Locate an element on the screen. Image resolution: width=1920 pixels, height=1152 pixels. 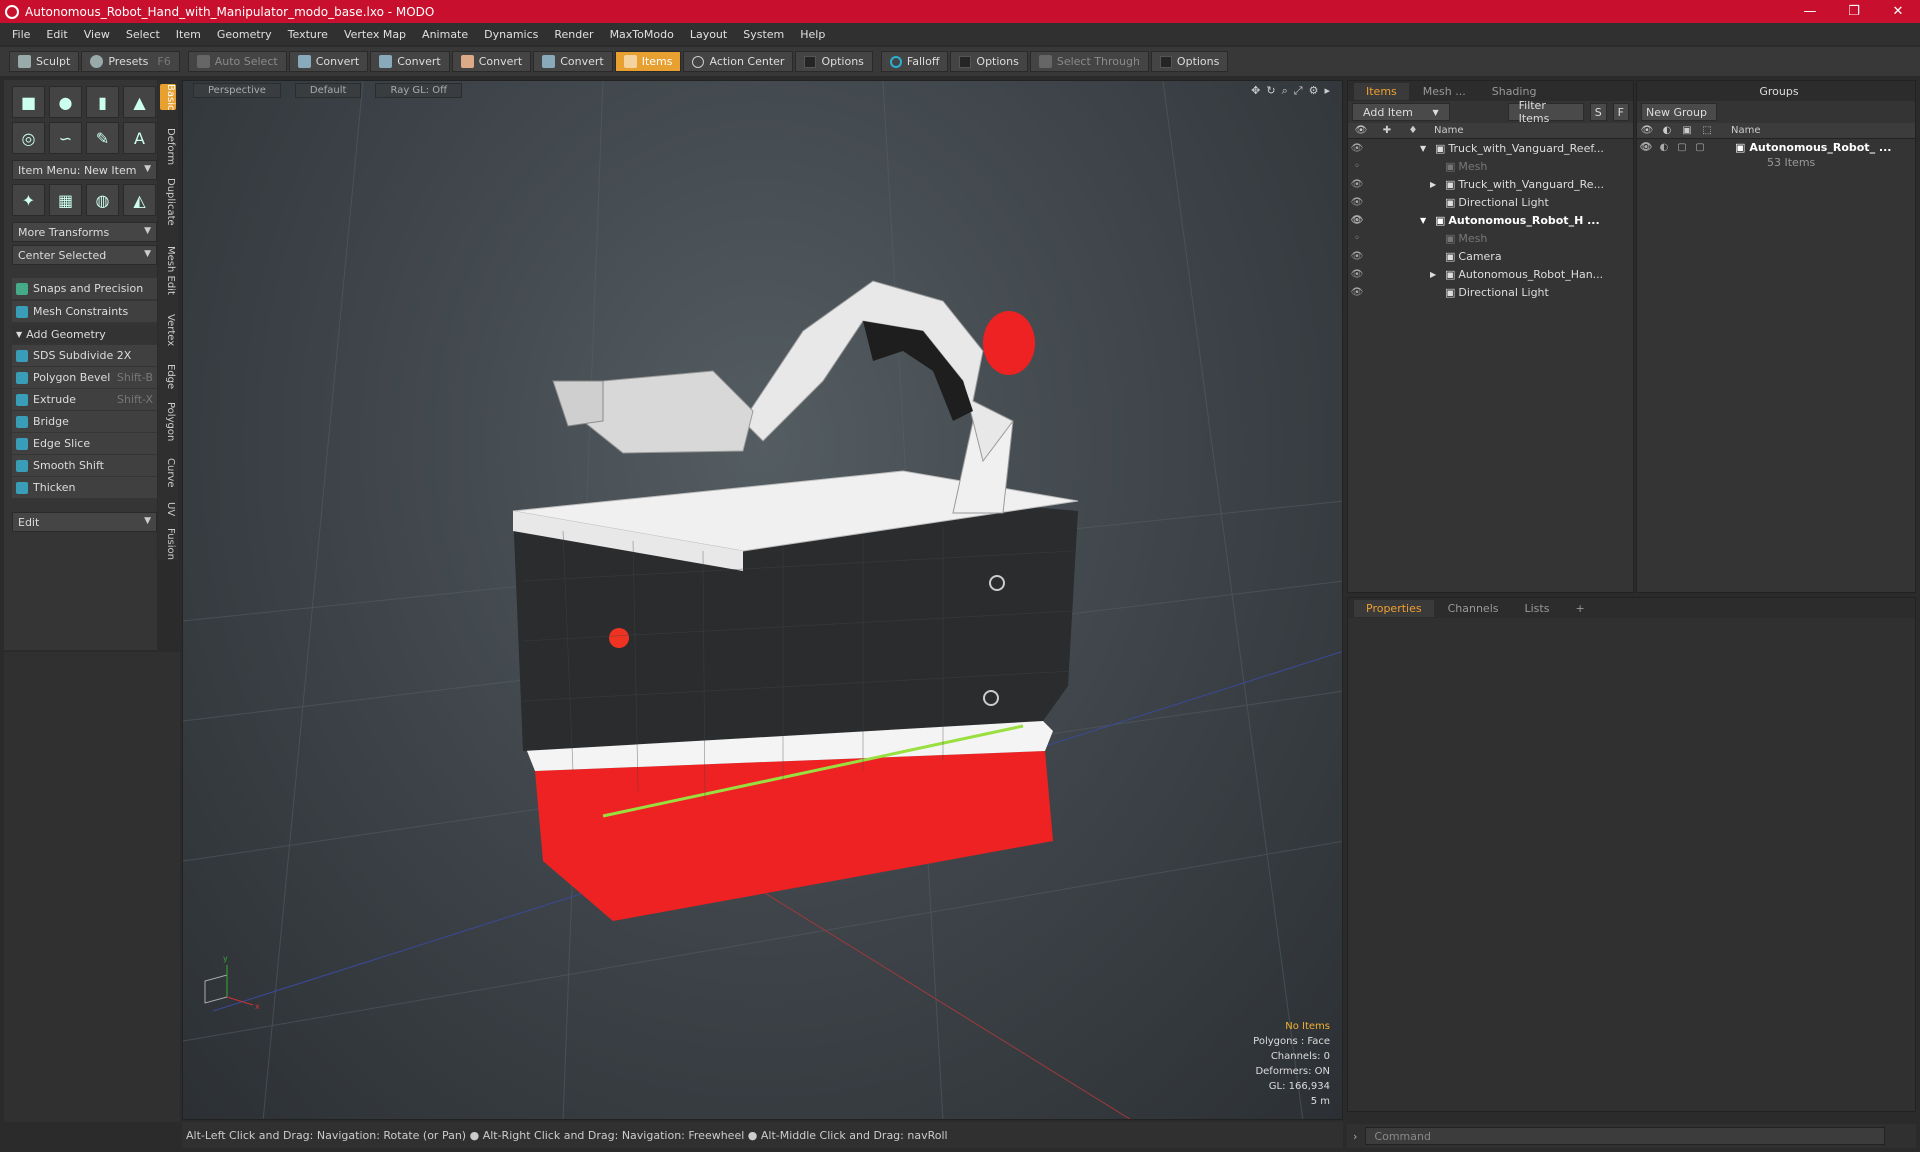
select-options-button: Options is located at coordinates (1189, 61).